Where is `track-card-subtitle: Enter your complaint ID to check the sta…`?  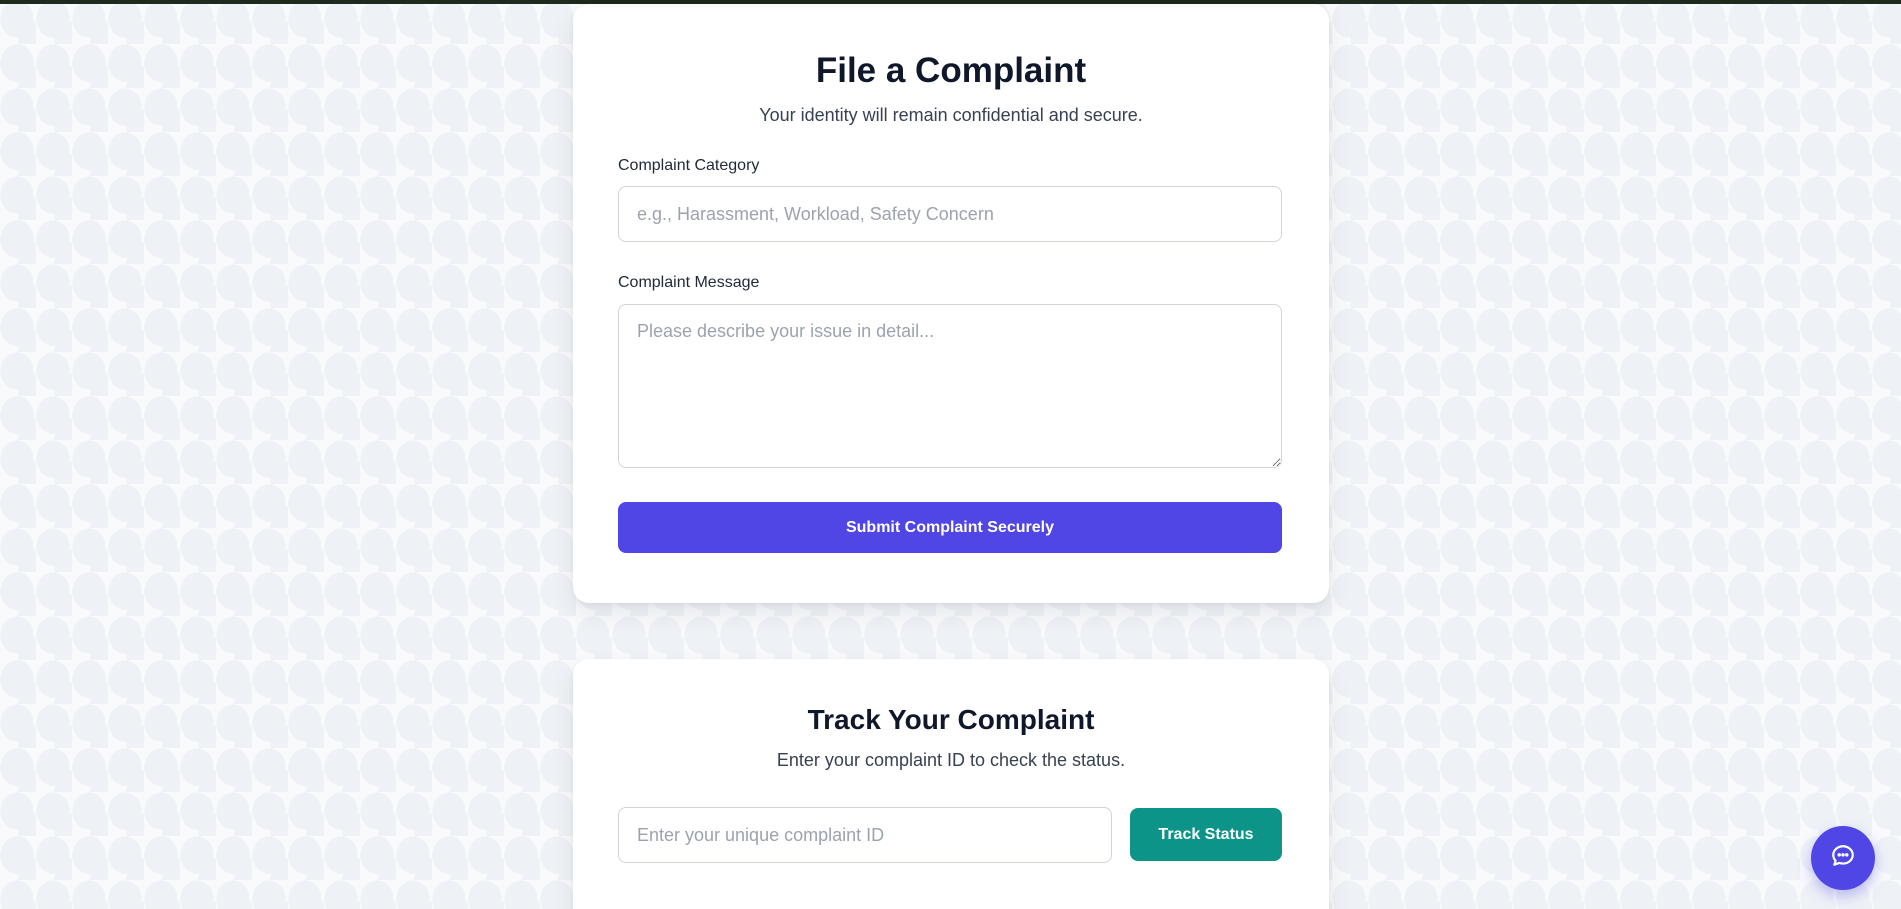
track-card-subtitle: Enter your complaint ID to check the sta… is located at coordinates (951, 760).